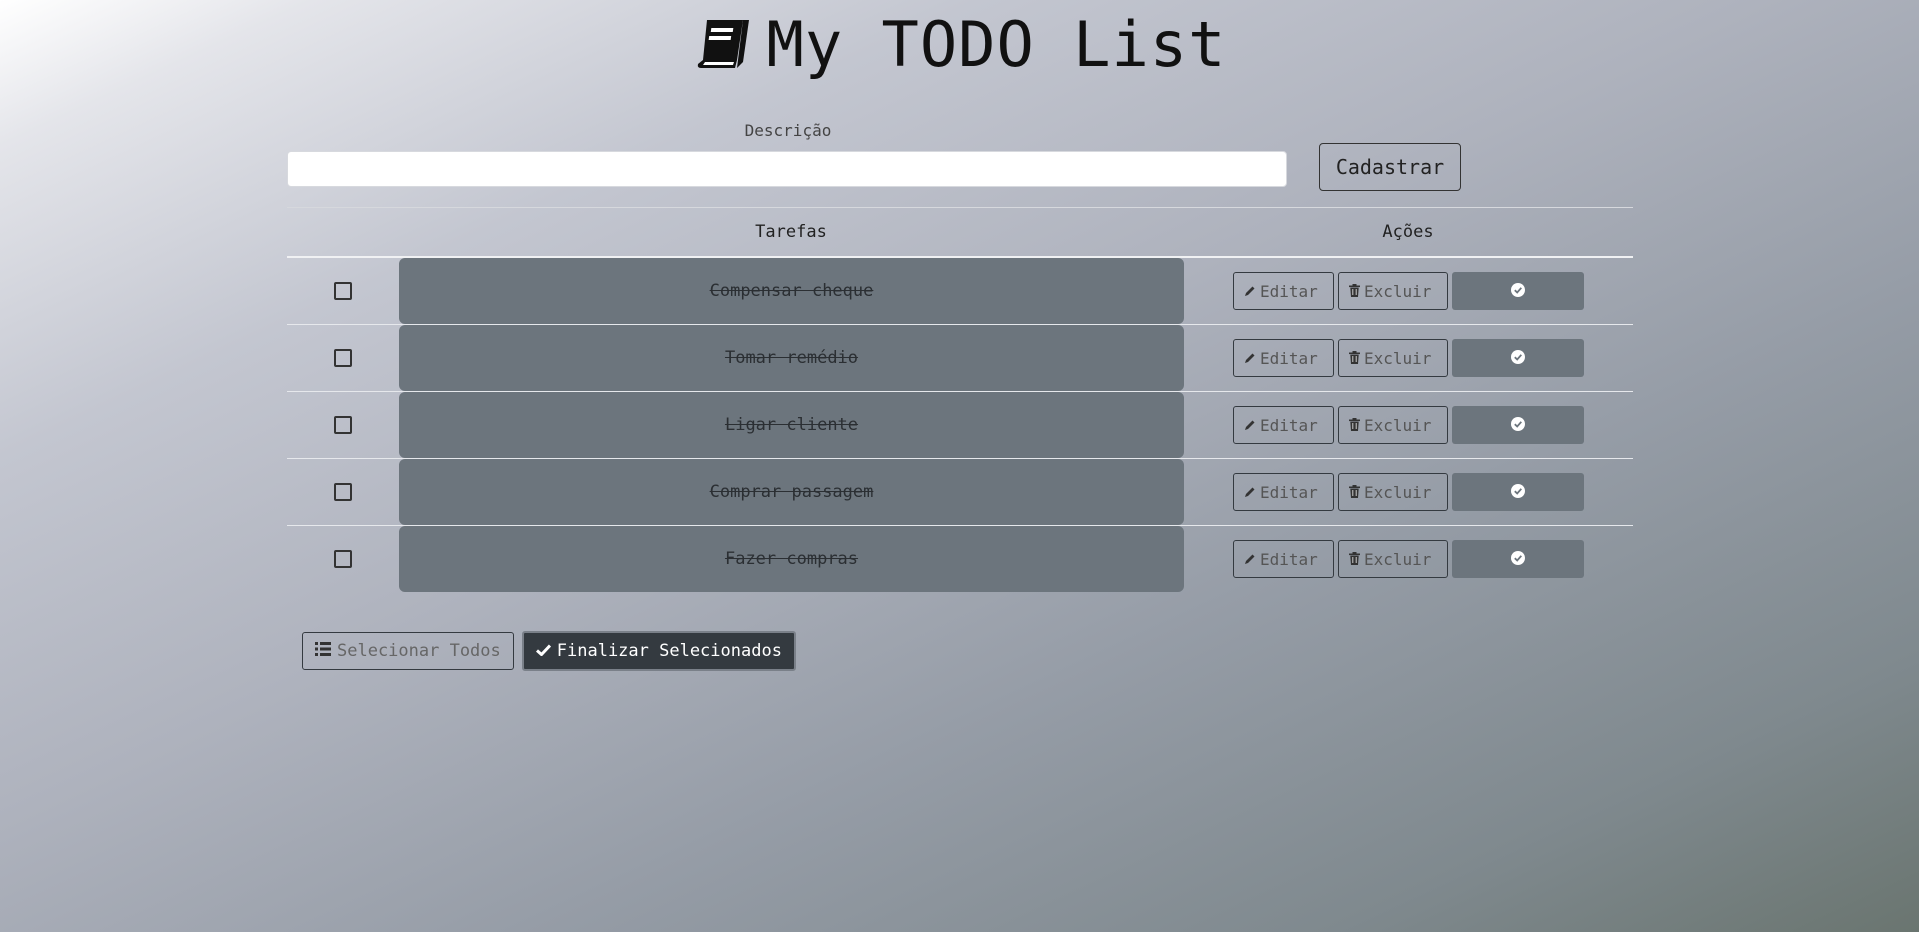 The width and height of the screenshot is (1919, 932). Describe the element at coordinates (960, 232) in the screenshot. I see `table-header: Tarefas Ações` at that location.